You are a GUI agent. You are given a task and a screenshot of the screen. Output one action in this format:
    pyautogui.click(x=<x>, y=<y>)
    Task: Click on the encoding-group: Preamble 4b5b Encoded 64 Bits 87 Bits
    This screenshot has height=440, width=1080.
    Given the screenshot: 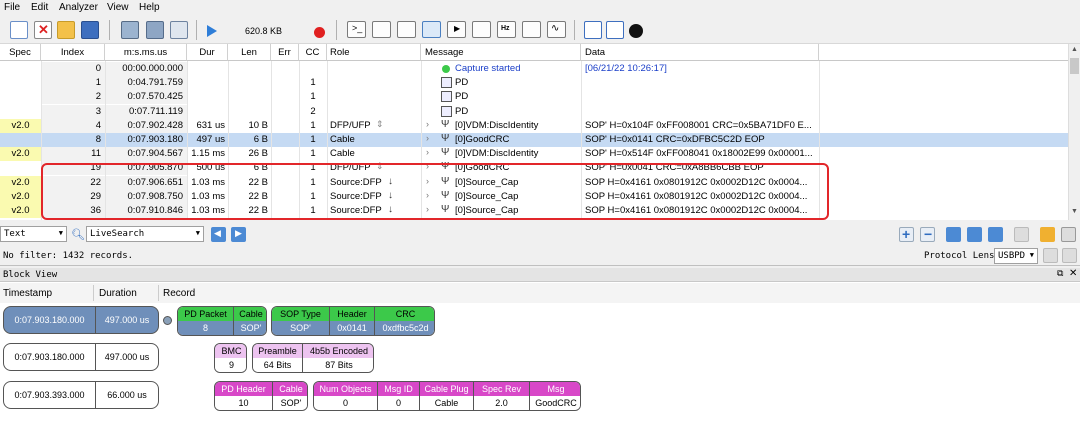 What is the action you would take?
    pyautogui.click(x=313, y=358)
    